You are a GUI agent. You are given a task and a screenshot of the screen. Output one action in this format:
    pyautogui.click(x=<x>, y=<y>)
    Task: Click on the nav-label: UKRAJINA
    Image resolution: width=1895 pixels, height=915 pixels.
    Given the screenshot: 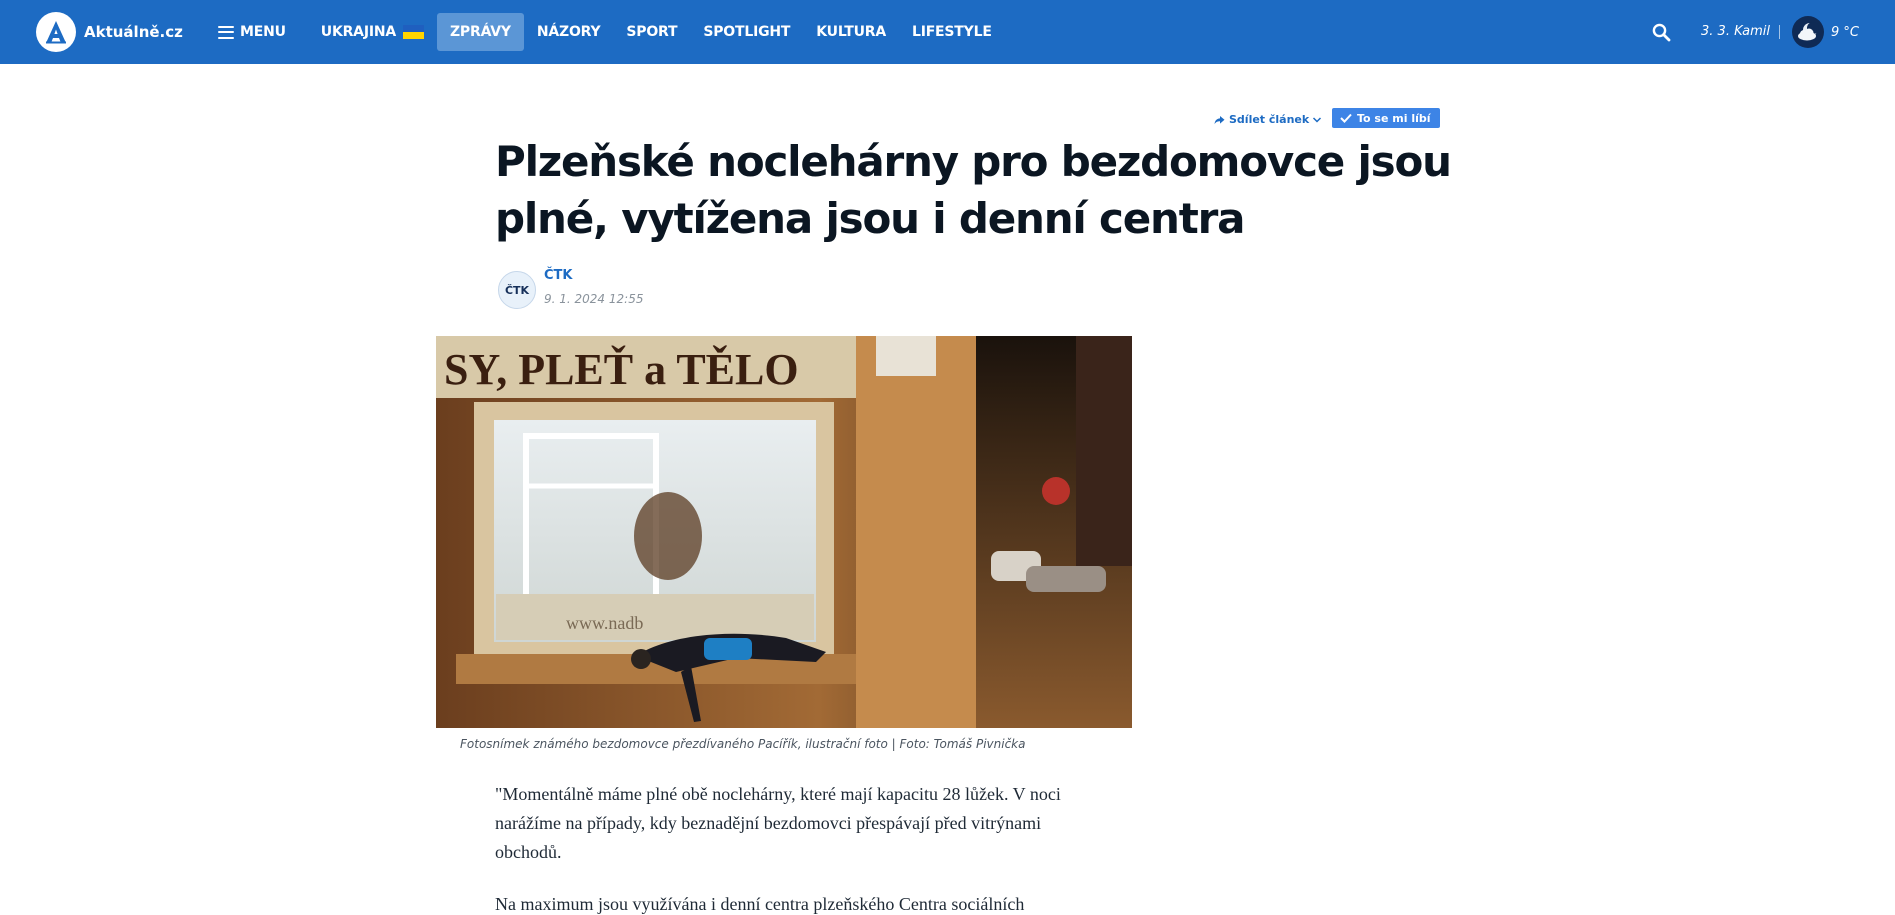 What is the action you would take?
    pyautogui.click(x=358, y=32)
    